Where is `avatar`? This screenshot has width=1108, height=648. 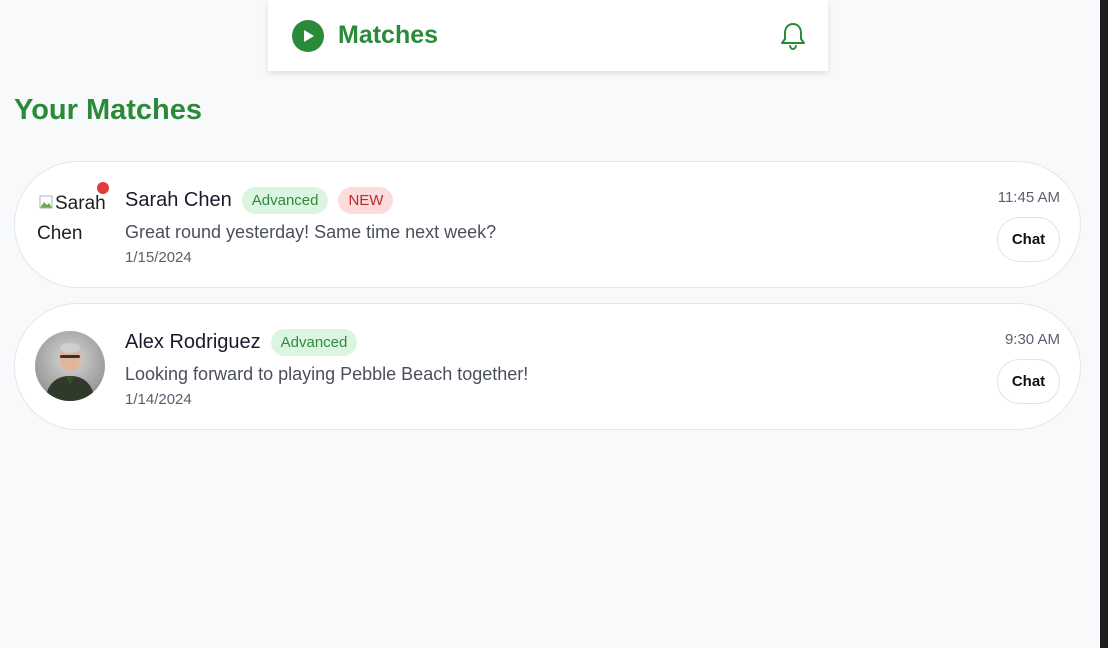 avatar is located at coordinates (71, 366).